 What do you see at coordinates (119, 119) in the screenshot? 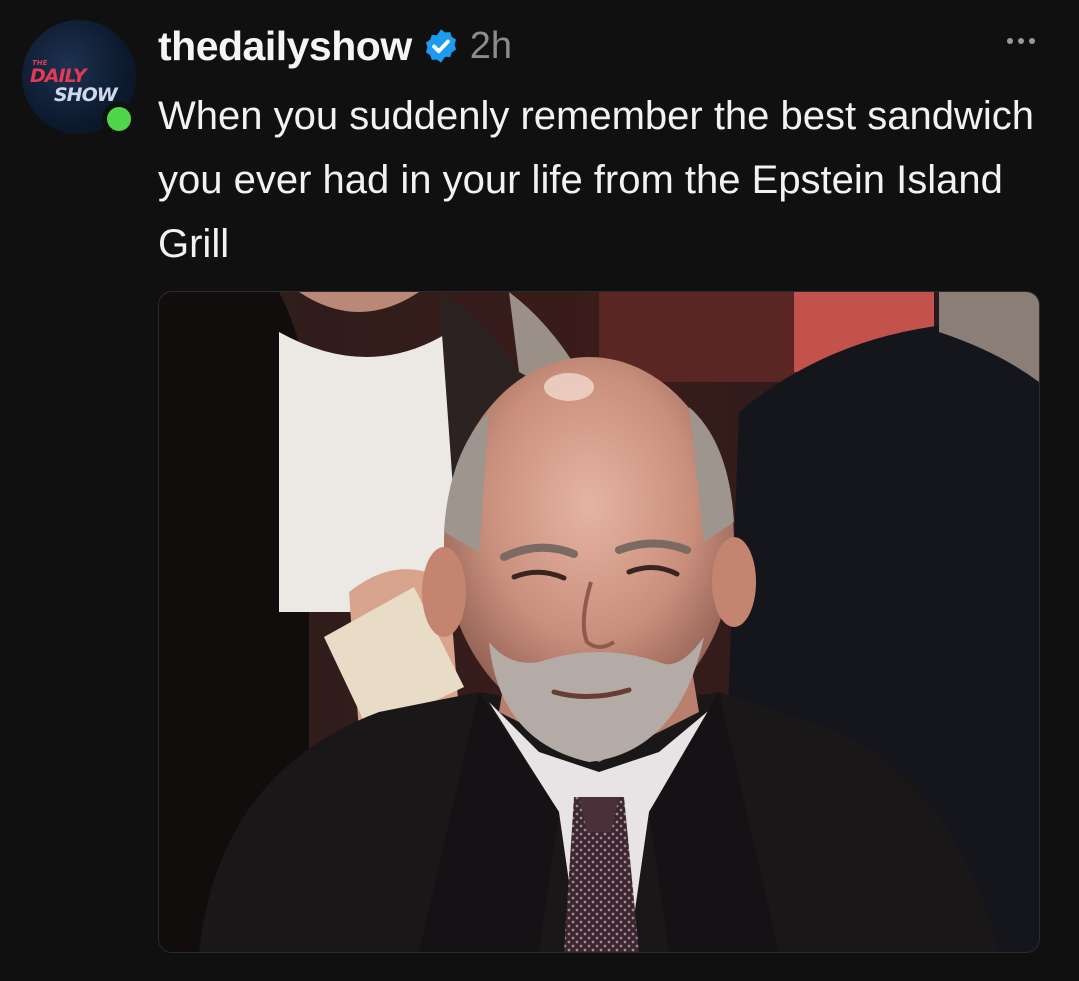
I see `online-status-icon` at bounding box center [119, 119].